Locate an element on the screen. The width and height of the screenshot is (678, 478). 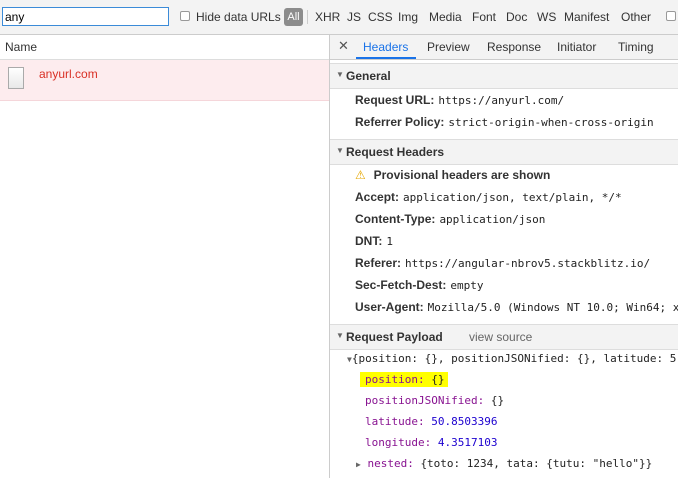
header-key: DNT: is located at coordinates (369, 241).